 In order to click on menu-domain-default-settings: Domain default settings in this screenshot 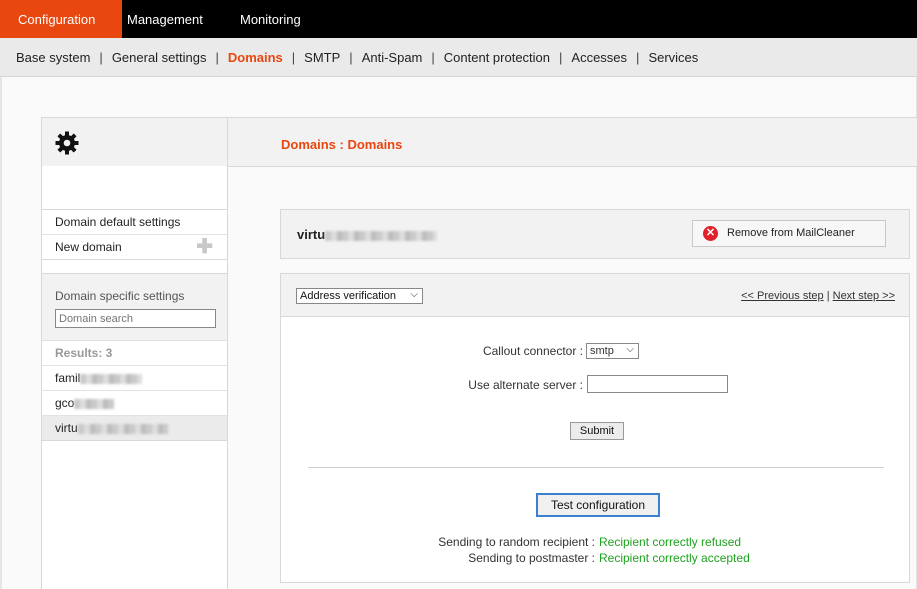, I will do `click(134, 222)`.